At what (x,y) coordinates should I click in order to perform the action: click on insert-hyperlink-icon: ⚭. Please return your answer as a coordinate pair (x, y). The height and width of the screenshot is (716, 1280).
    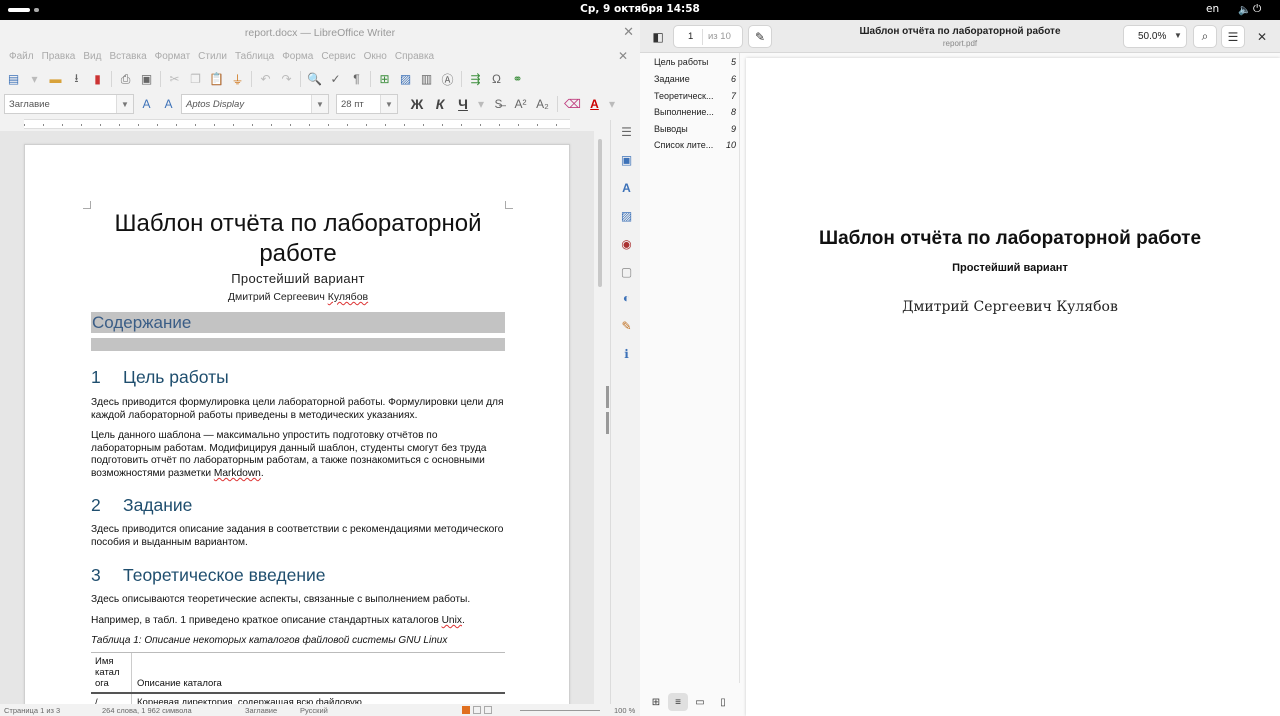
    Looking at the image, I should click on (517, 79).